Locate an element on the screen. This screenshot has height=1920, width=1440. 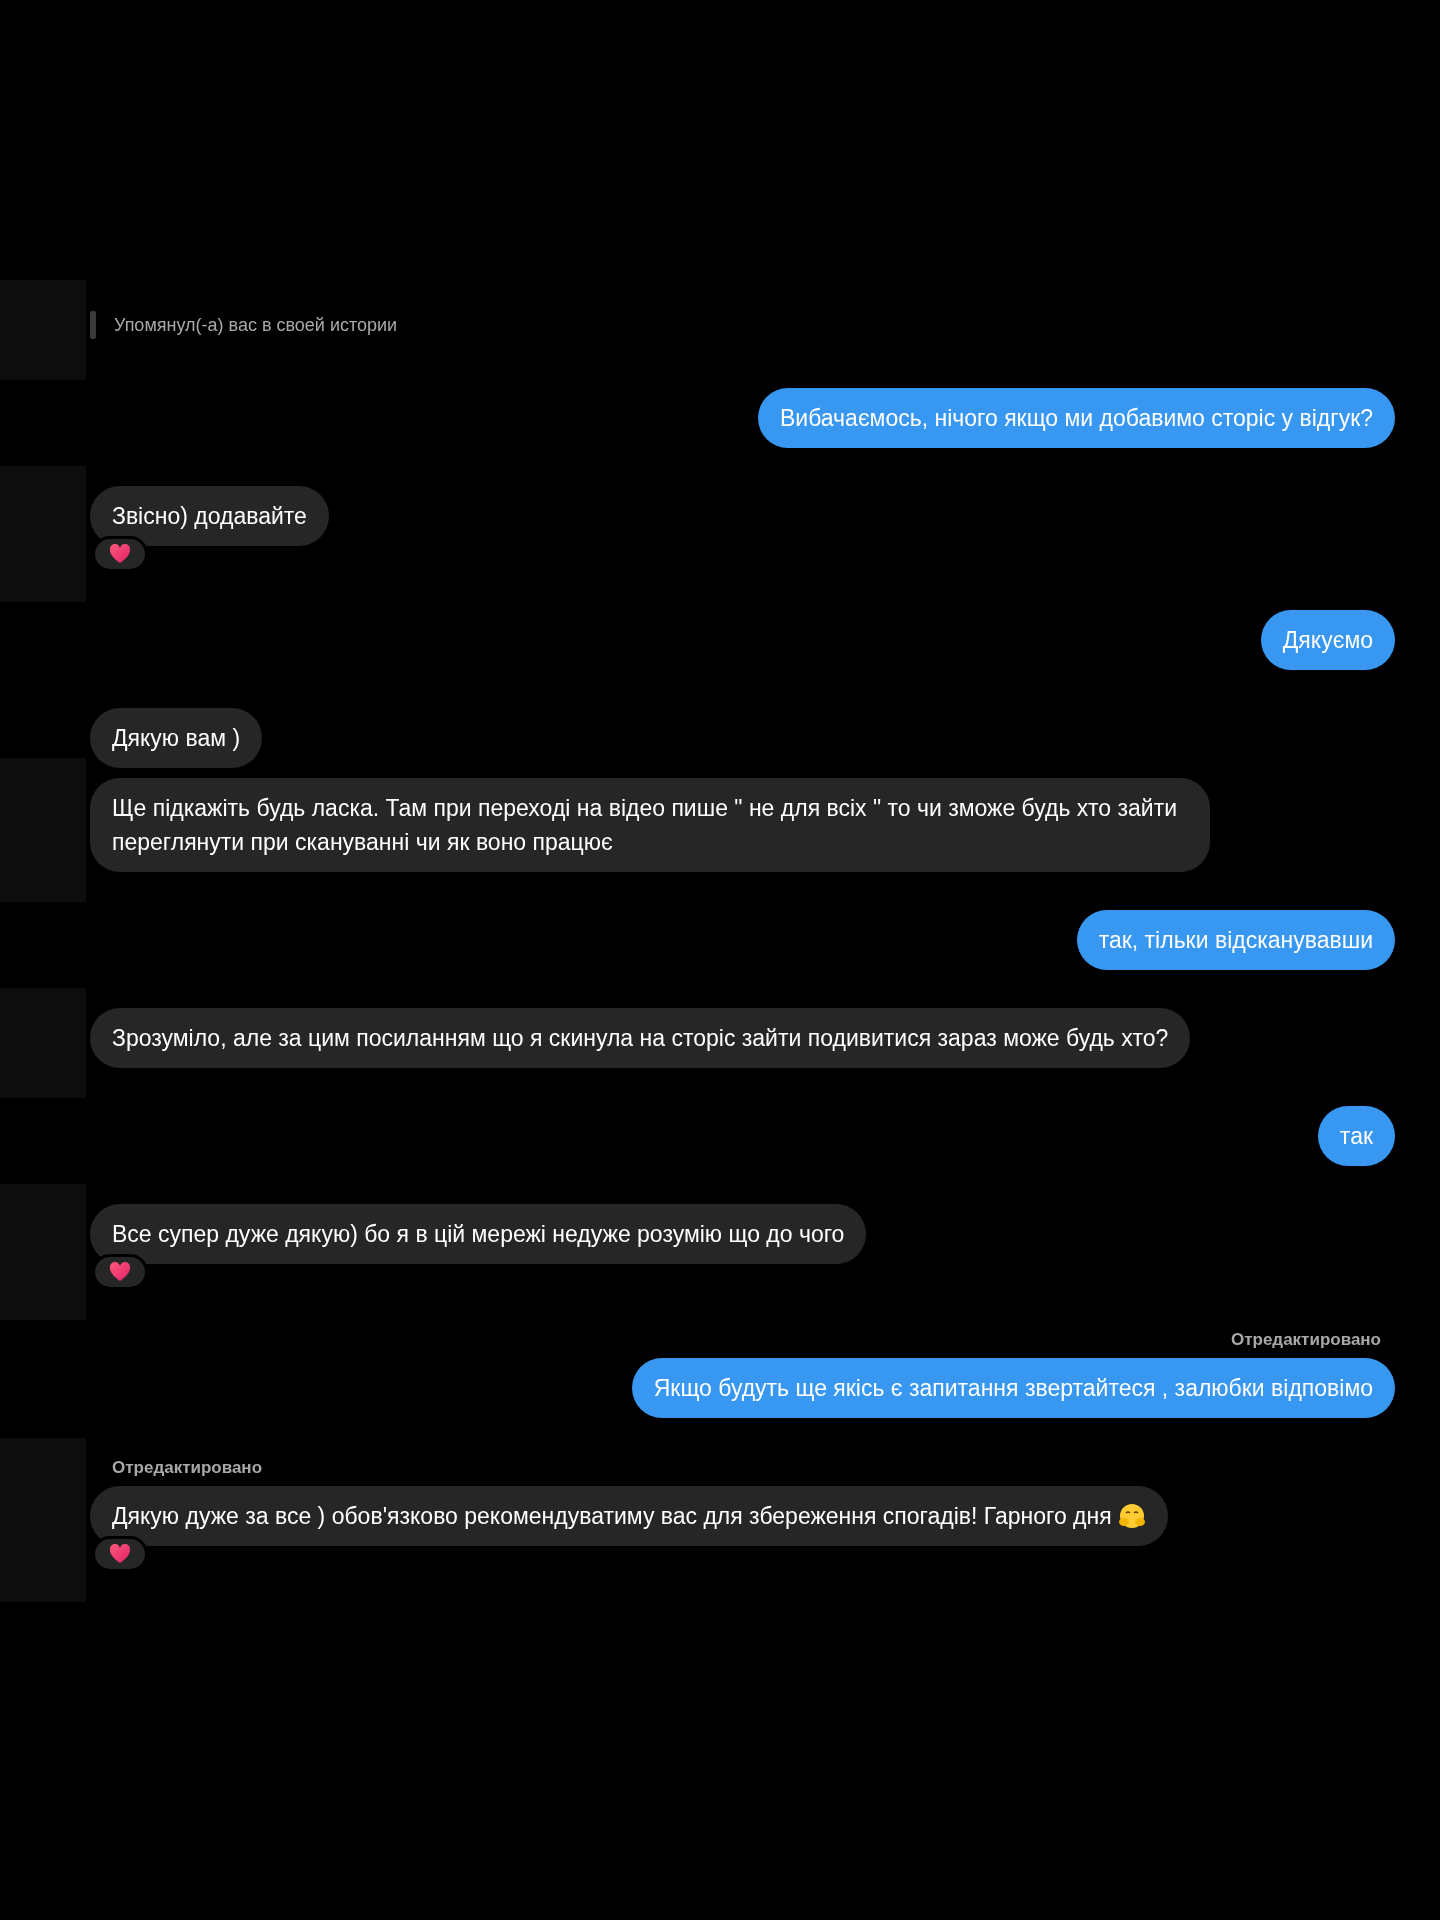
message-bubble: Якщо будуть ще якісь є запитання звертайтеся , залюбки відповімо is located at coordinates (1013, 1388).